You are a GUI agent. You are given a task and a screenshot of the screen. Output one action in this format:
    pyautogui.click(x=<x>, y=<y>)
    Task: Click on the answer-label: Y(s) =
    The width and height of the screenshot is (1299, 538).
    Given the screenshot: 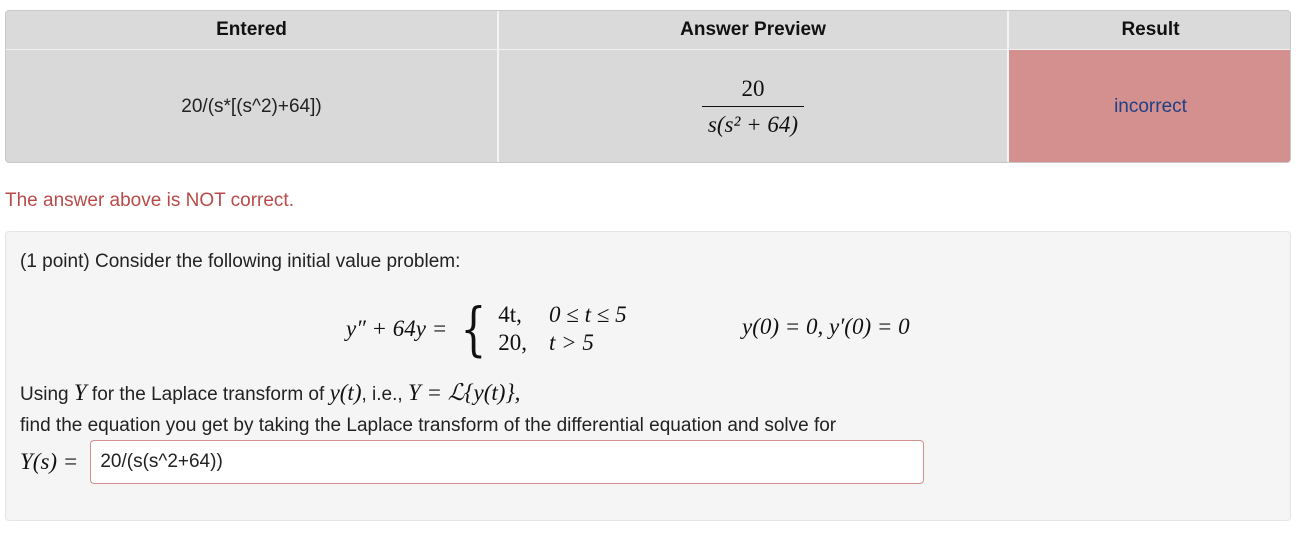 What is the action you would take?
    pyautogui.click(x=49, y=461)
    